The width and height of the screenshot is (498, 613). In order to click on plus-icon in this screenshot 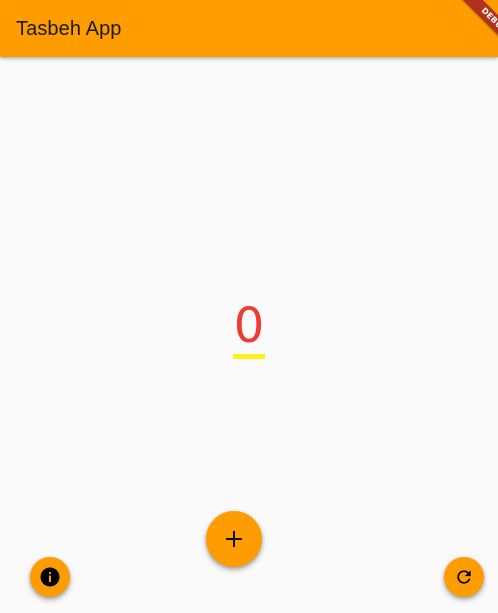, I will do `click(234, 539)`.